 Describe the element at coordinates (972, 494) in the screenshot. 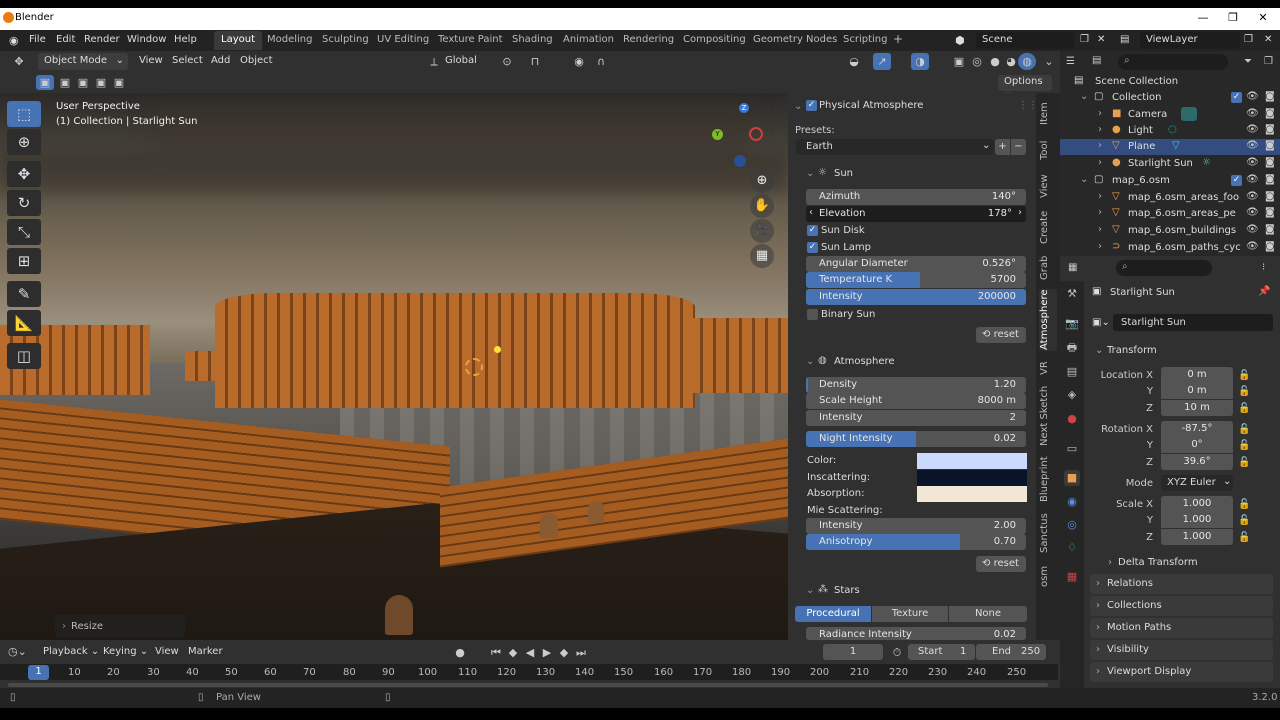

I see `absorption-swatch` at that location.